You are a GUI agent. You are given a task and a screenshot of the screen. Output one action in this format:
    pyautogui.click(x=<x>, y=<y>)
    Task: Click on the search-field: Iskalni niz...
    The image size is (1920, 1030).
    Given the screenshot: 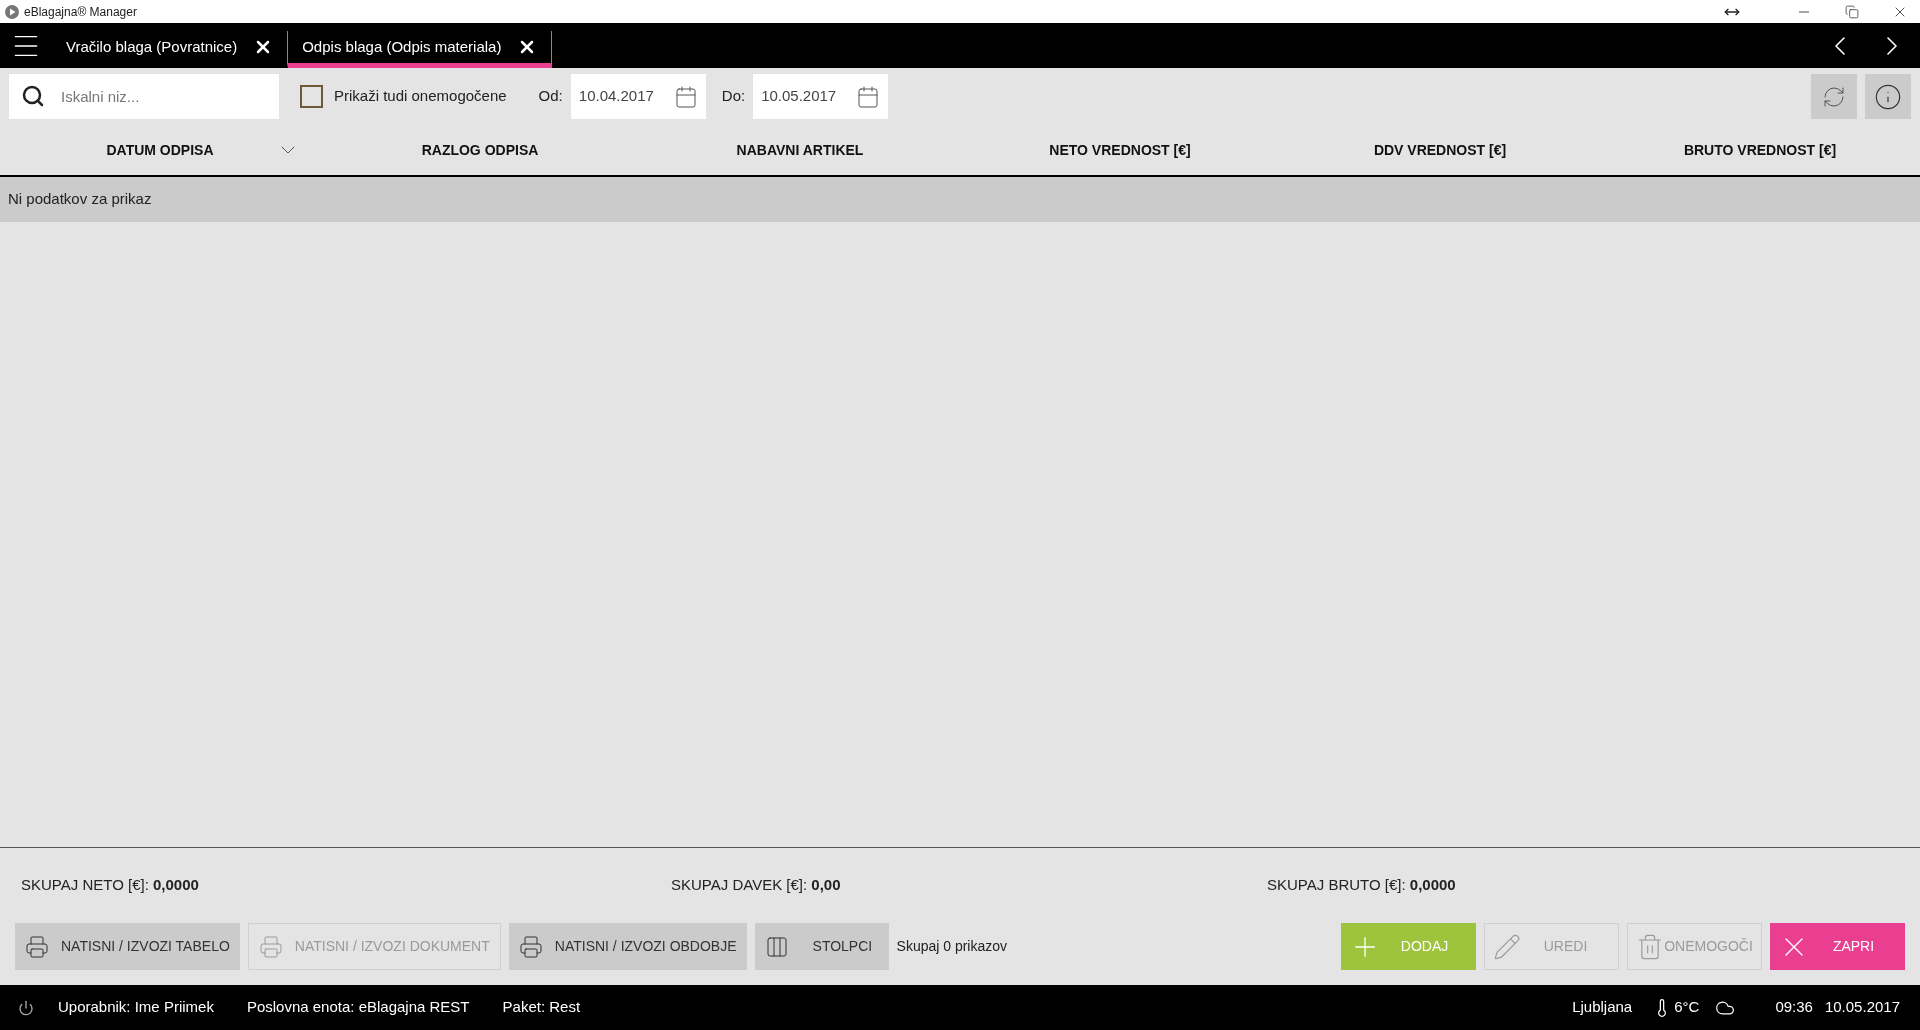 What is the action you would take?
    pyautogui.click(x=144, y=96)
    